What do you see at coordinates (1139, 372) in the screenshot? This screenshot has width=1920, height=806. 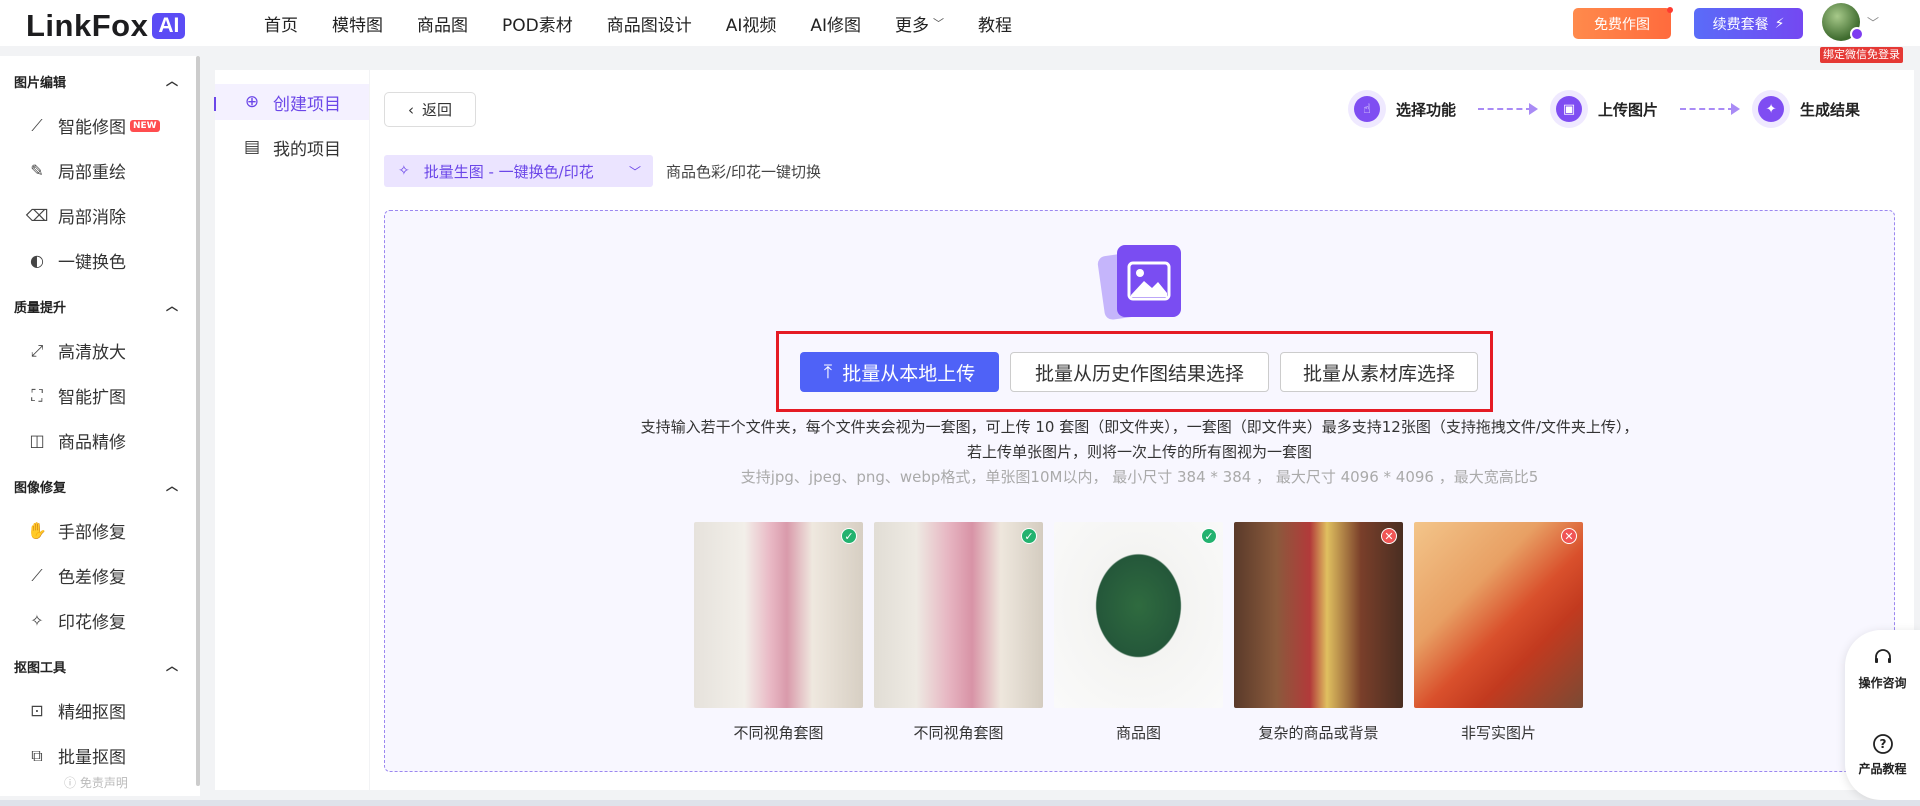 I see `upload-history-button: 批量从历史作图结果选择` at bounding box center [1139, 372].